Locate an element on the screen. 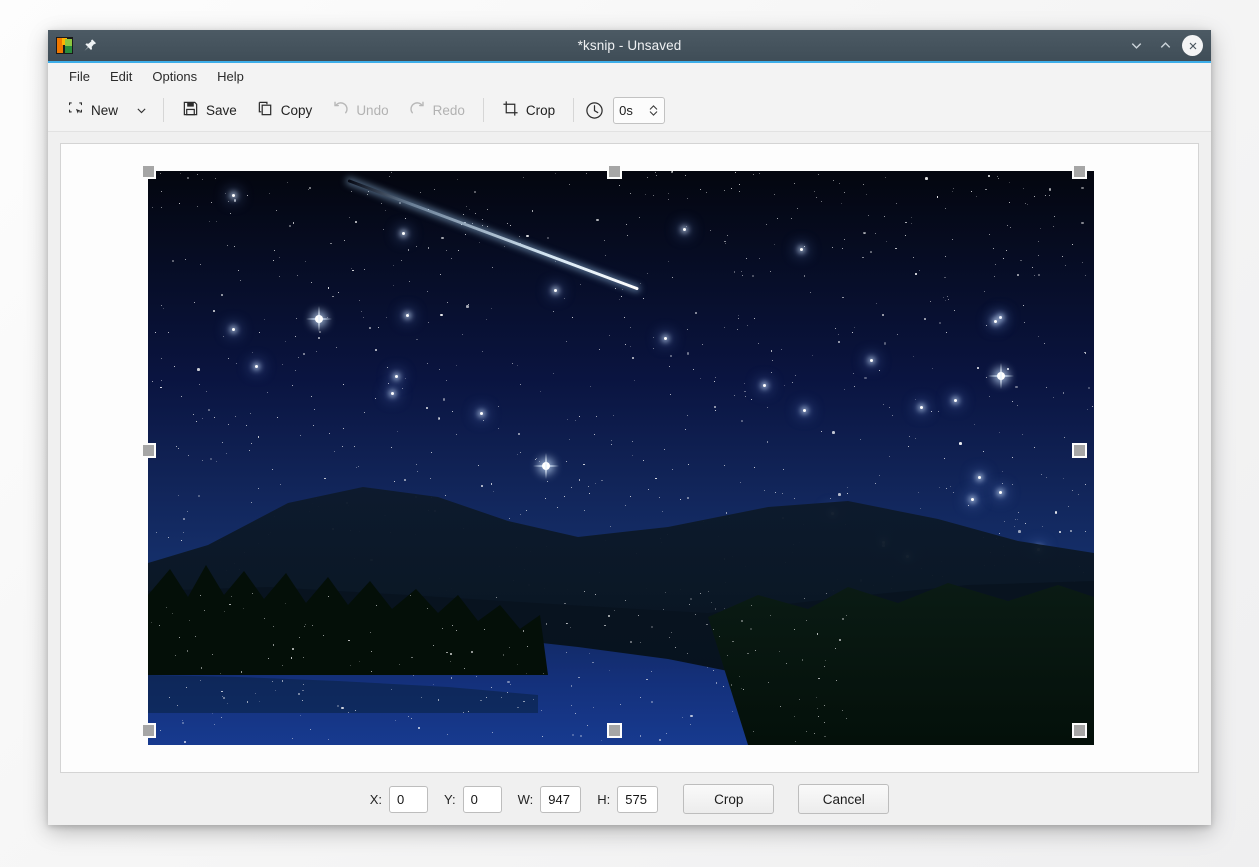  crop-x-group: X: 0 is located at coordinates (399, 799).